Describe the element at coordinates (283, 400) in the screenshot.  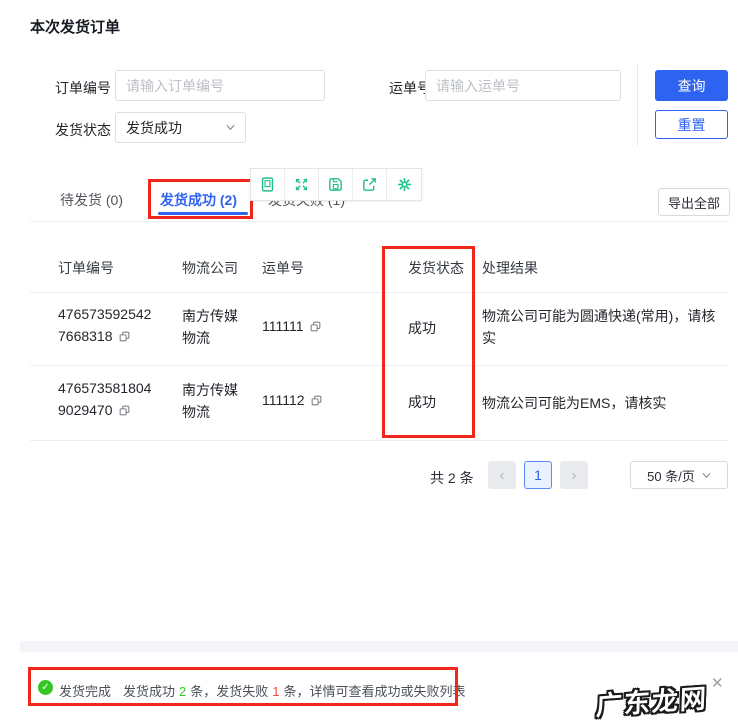
I see `waybill-text: 111112` at that location.